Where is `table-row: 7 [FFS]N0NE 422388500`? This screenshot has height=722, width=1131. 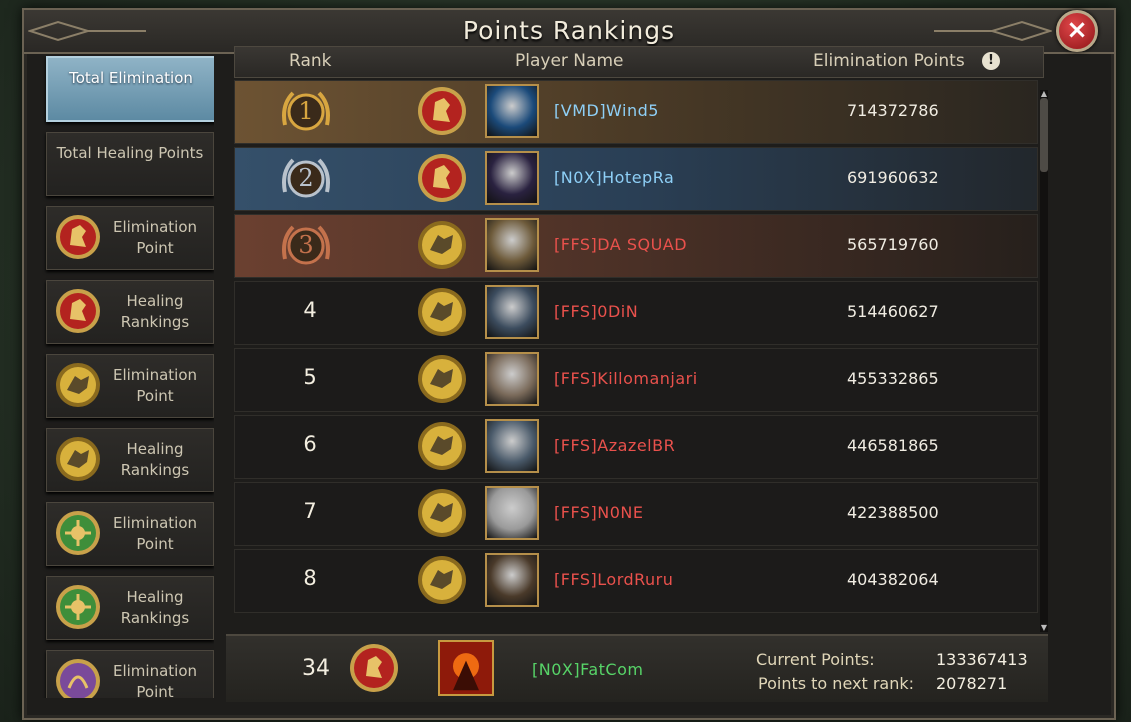
table-row: 7 [FFS]N0NE 422388500 is located at coordinates (636, 514).